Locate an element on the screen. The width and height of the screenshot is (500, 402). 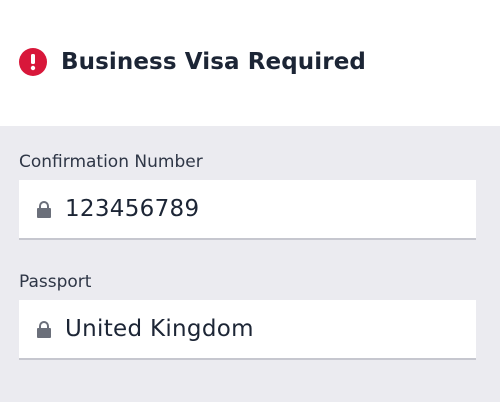
passport-field: United Kingdom is located at coordinates (247, 330).